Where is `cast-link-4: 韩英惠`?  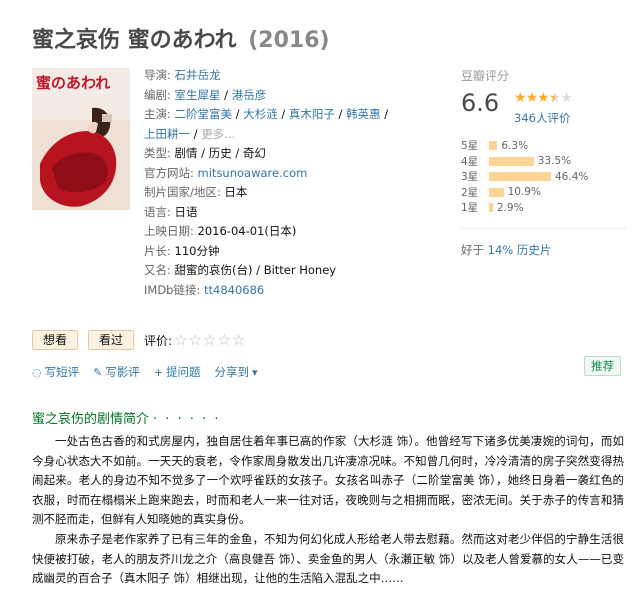
cast-link-4: 韩英惠 is located at coordinates (363, 114).